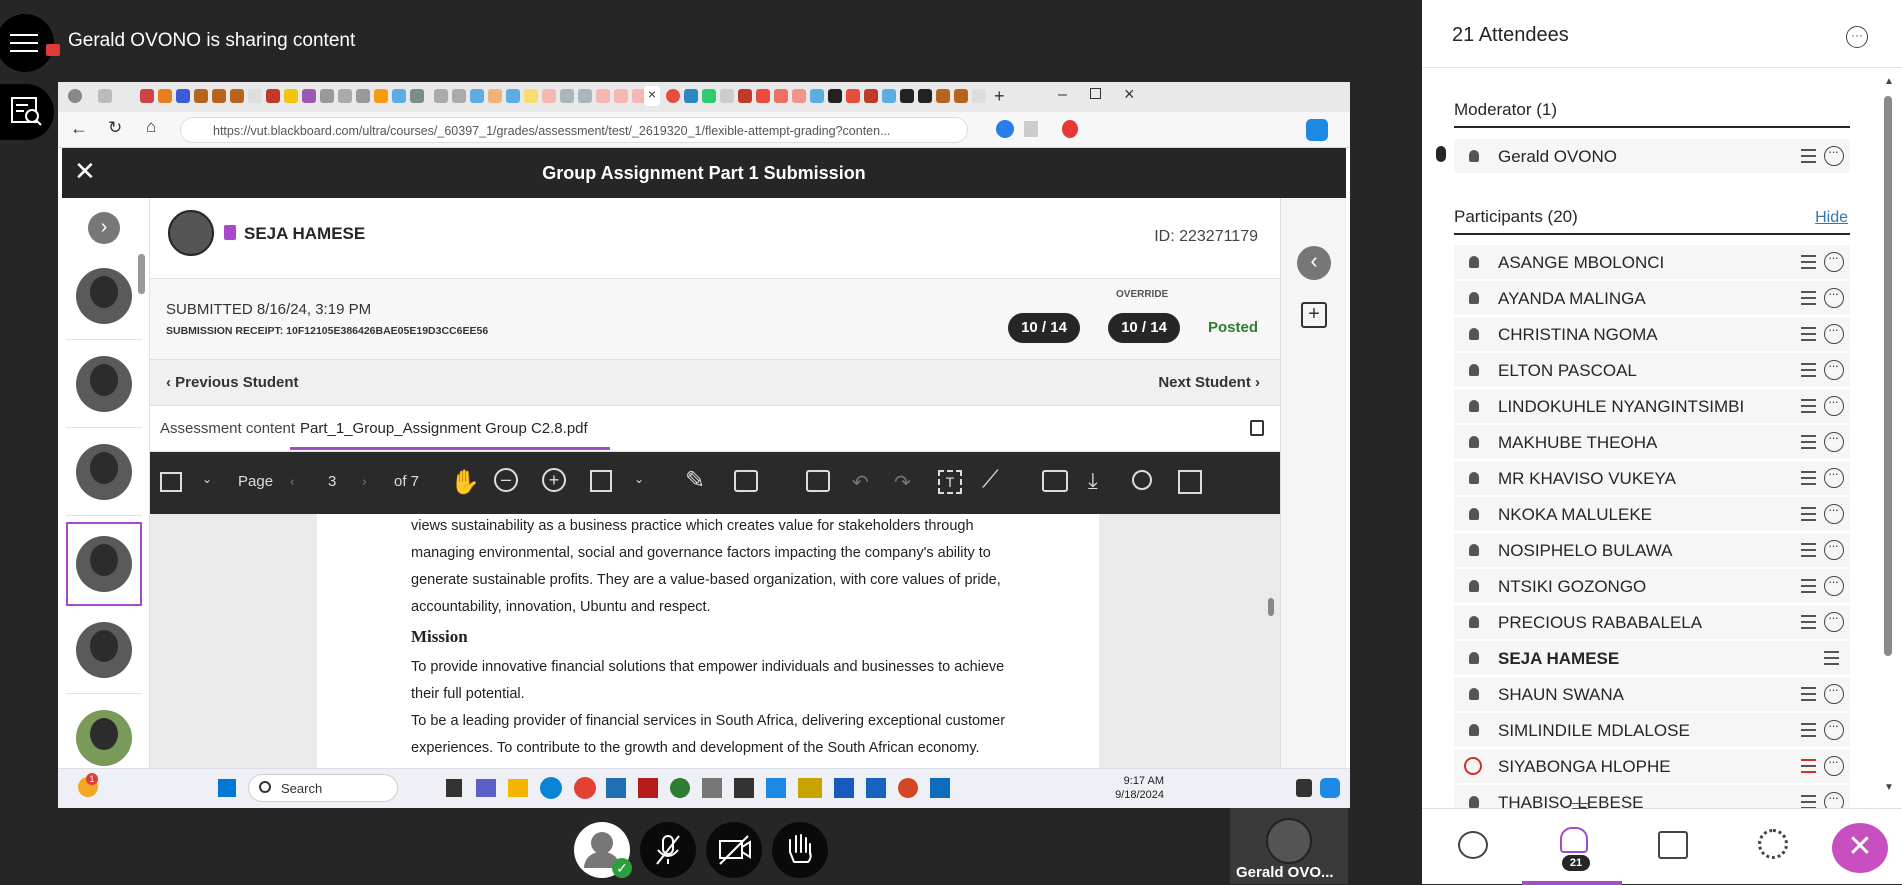  What do you see at coordinates (27, 43) in the screenshot?
I see `menu-button` at bounding box center [27, 43].